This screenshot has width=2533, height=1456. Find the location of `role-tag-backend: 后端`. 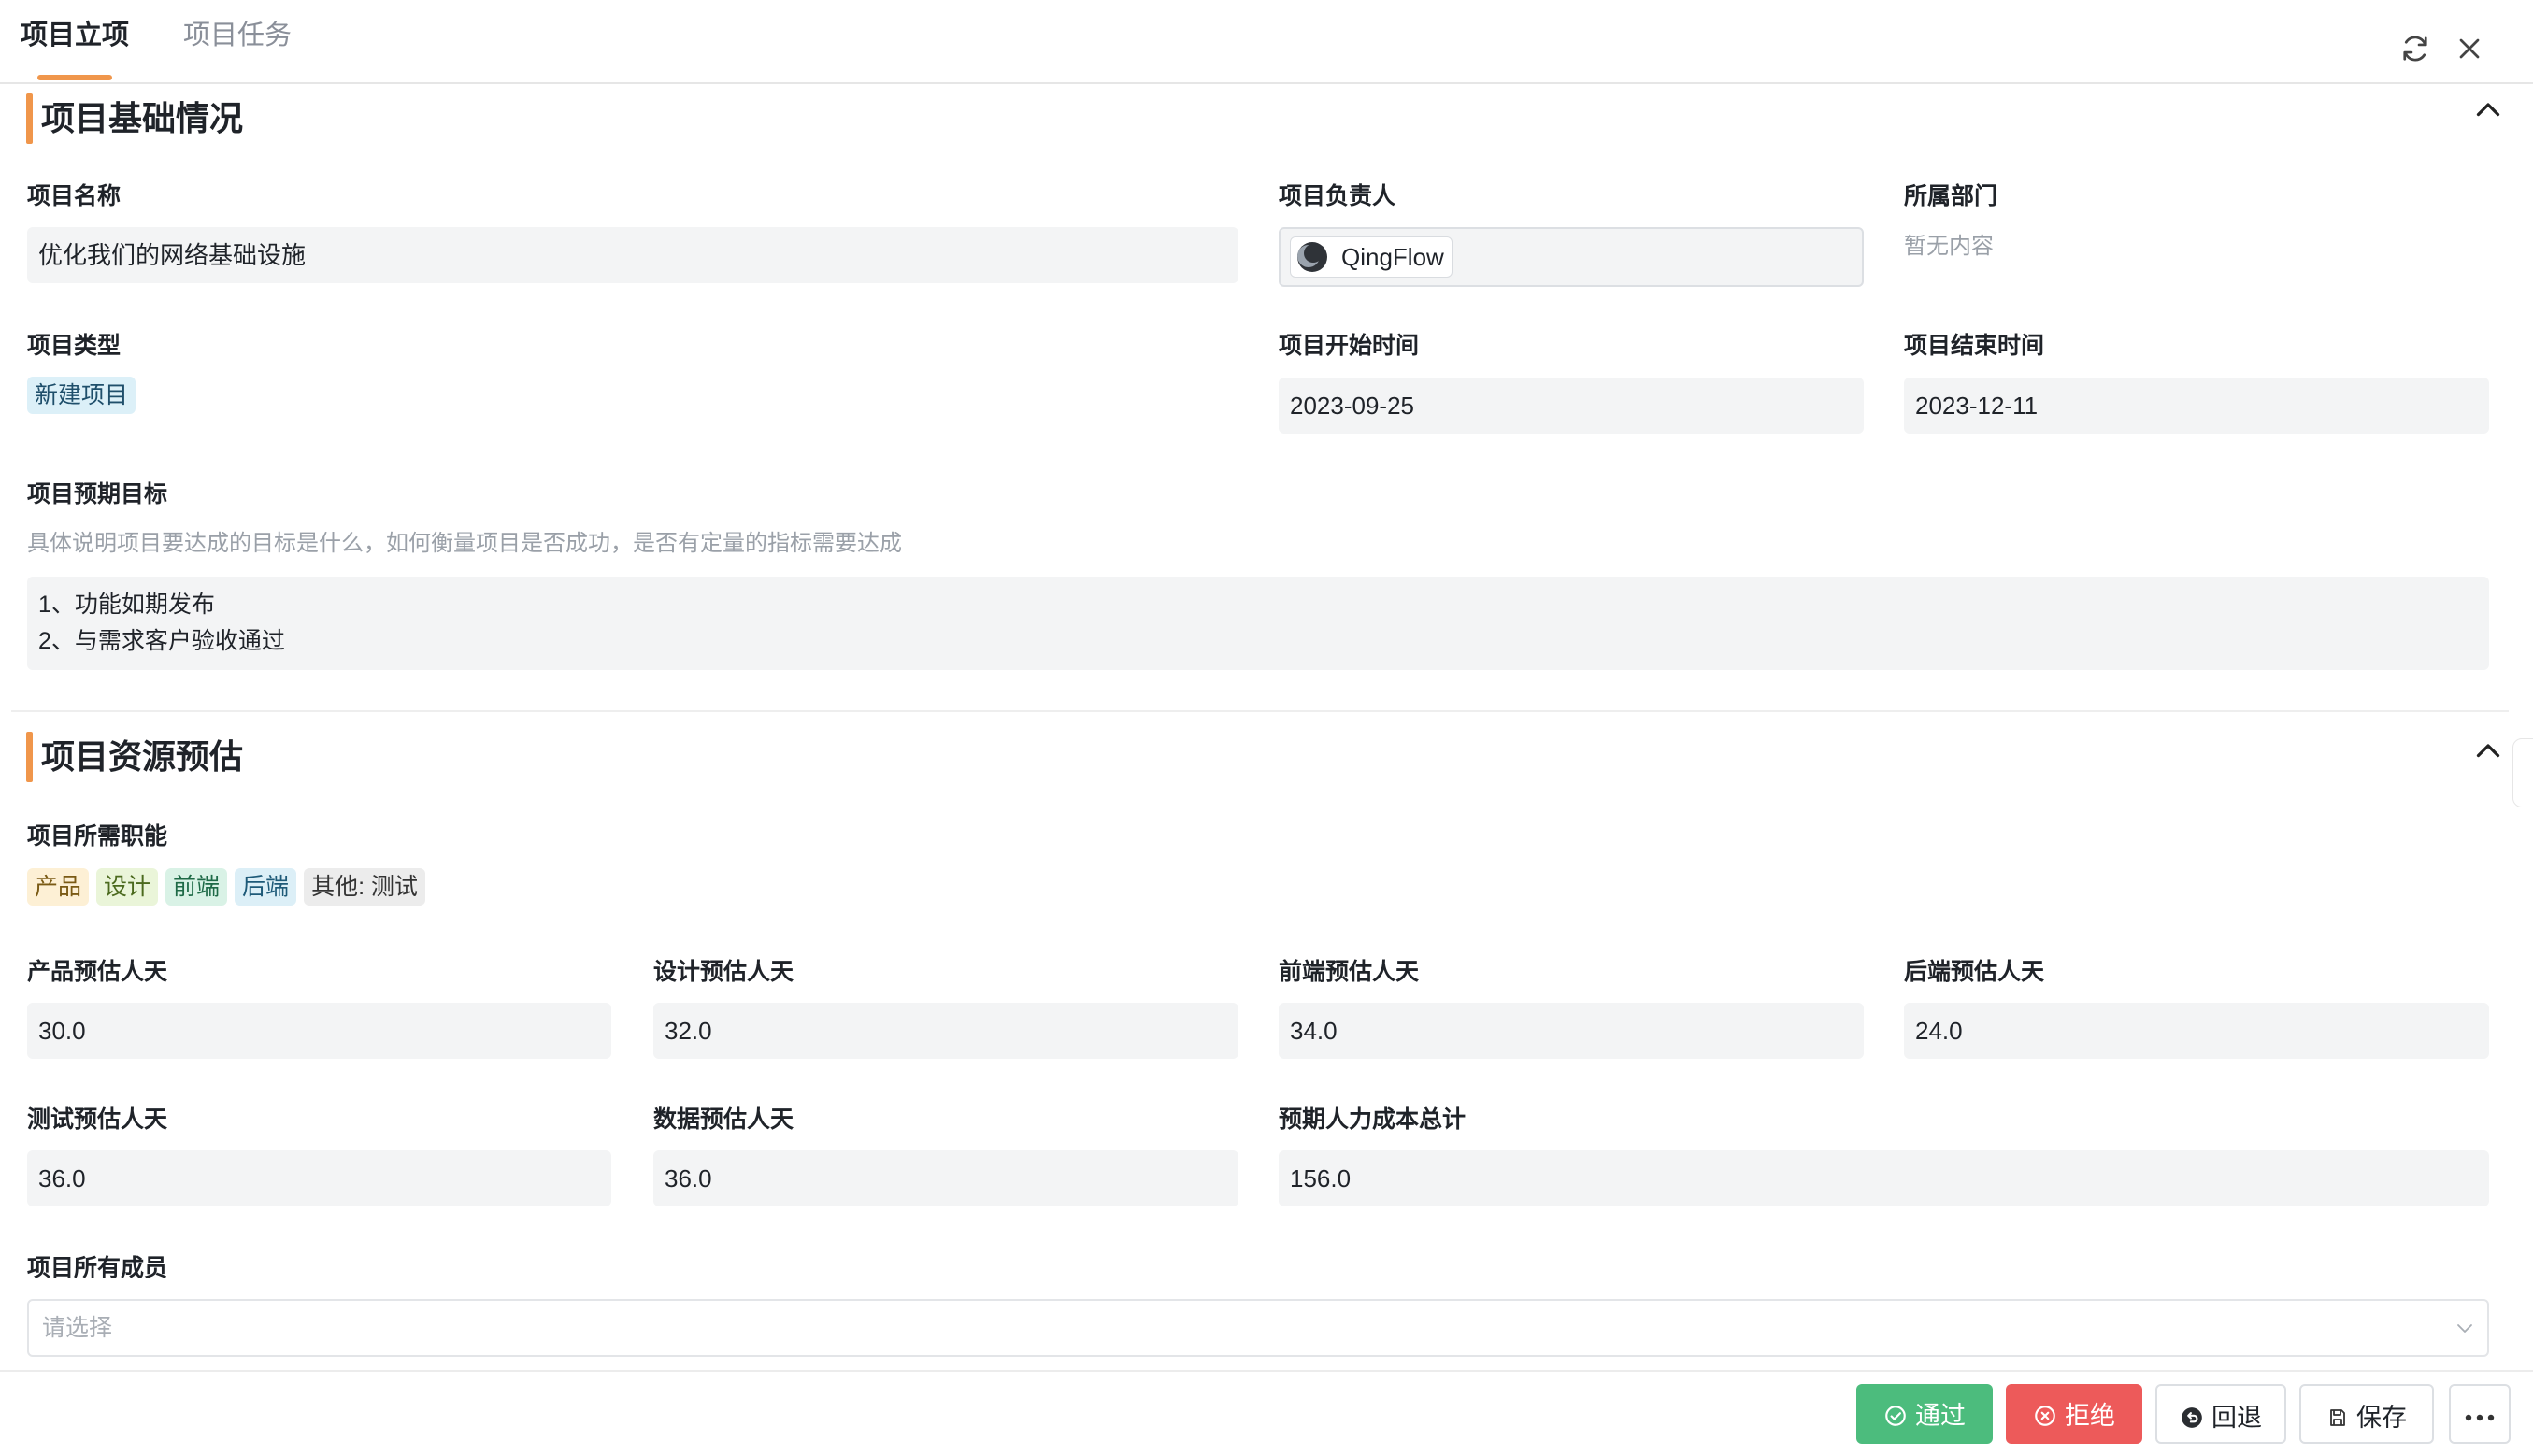

role-tag-backend: 后端 is located at coordinates (266, 887).